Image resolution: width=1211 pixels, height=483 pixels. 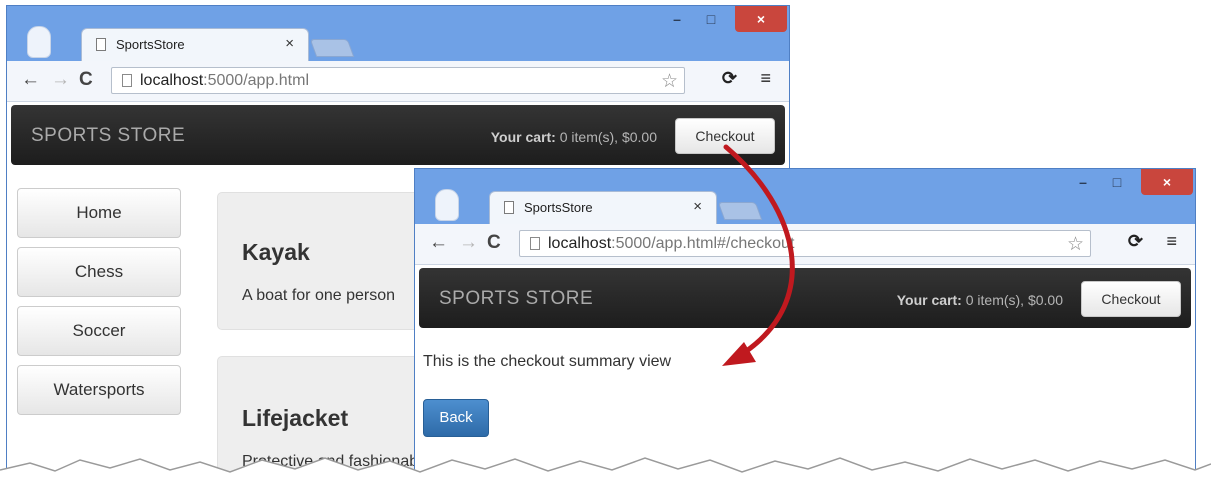 What do you see at coordinates (99, 390) in the screenshot?
I see `category-watersports-button: Watersports` at bounding box center [99, 390].